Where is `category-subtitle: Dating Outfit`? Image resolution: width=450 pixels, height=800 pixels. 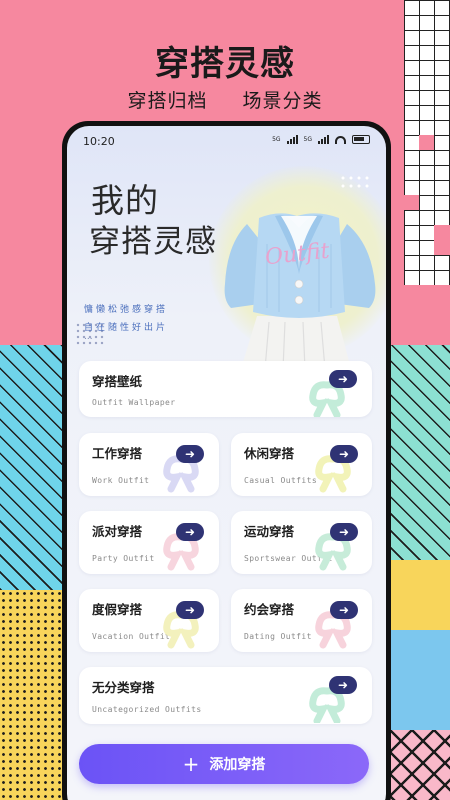
category-subtitle: Dating Outfit is located at coordinates (278, 636).